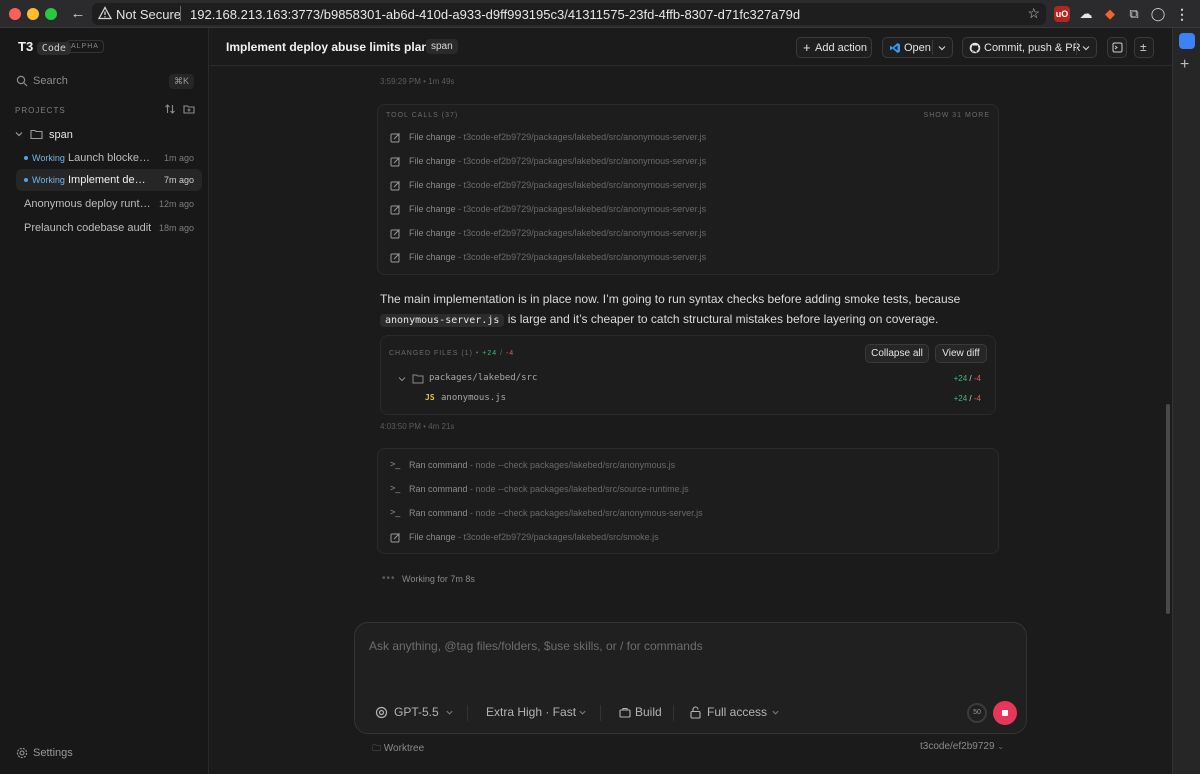  I want to click on maximize-window-button, so click(51, 14).